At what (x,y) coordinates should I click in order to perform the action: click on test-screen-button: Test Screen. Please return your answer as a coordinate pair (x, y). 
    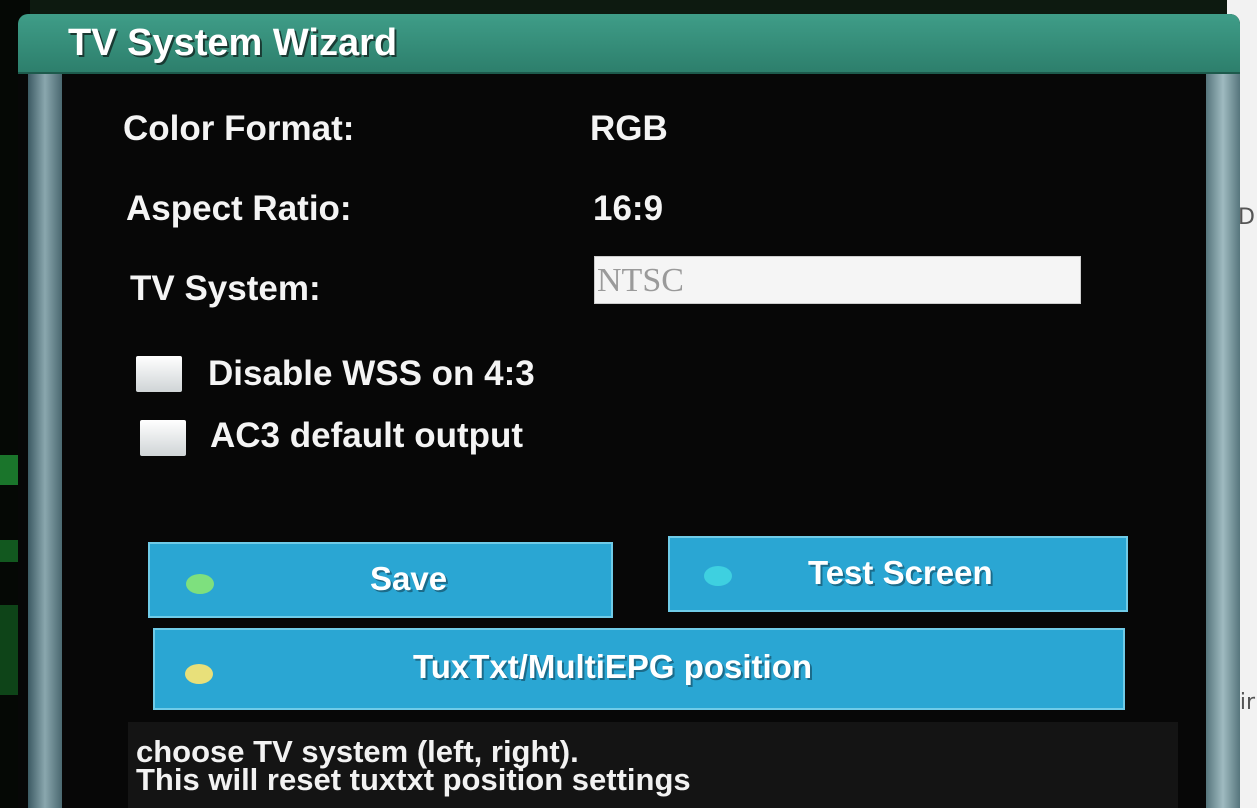
    Looking at the image, I should click on (898, 574).